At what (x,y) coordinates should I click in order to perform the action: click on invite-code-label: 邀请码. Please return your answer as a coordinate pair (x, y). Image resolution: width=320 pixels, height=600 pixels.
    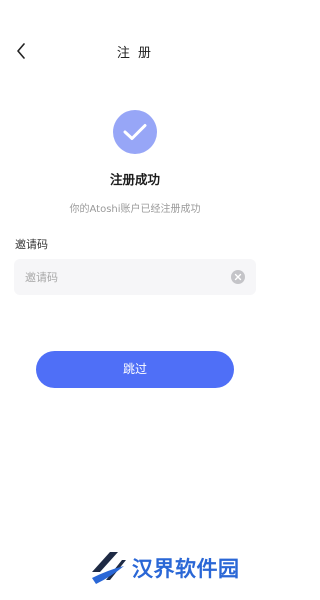
    Looking at the image, I should click on (31, 244).